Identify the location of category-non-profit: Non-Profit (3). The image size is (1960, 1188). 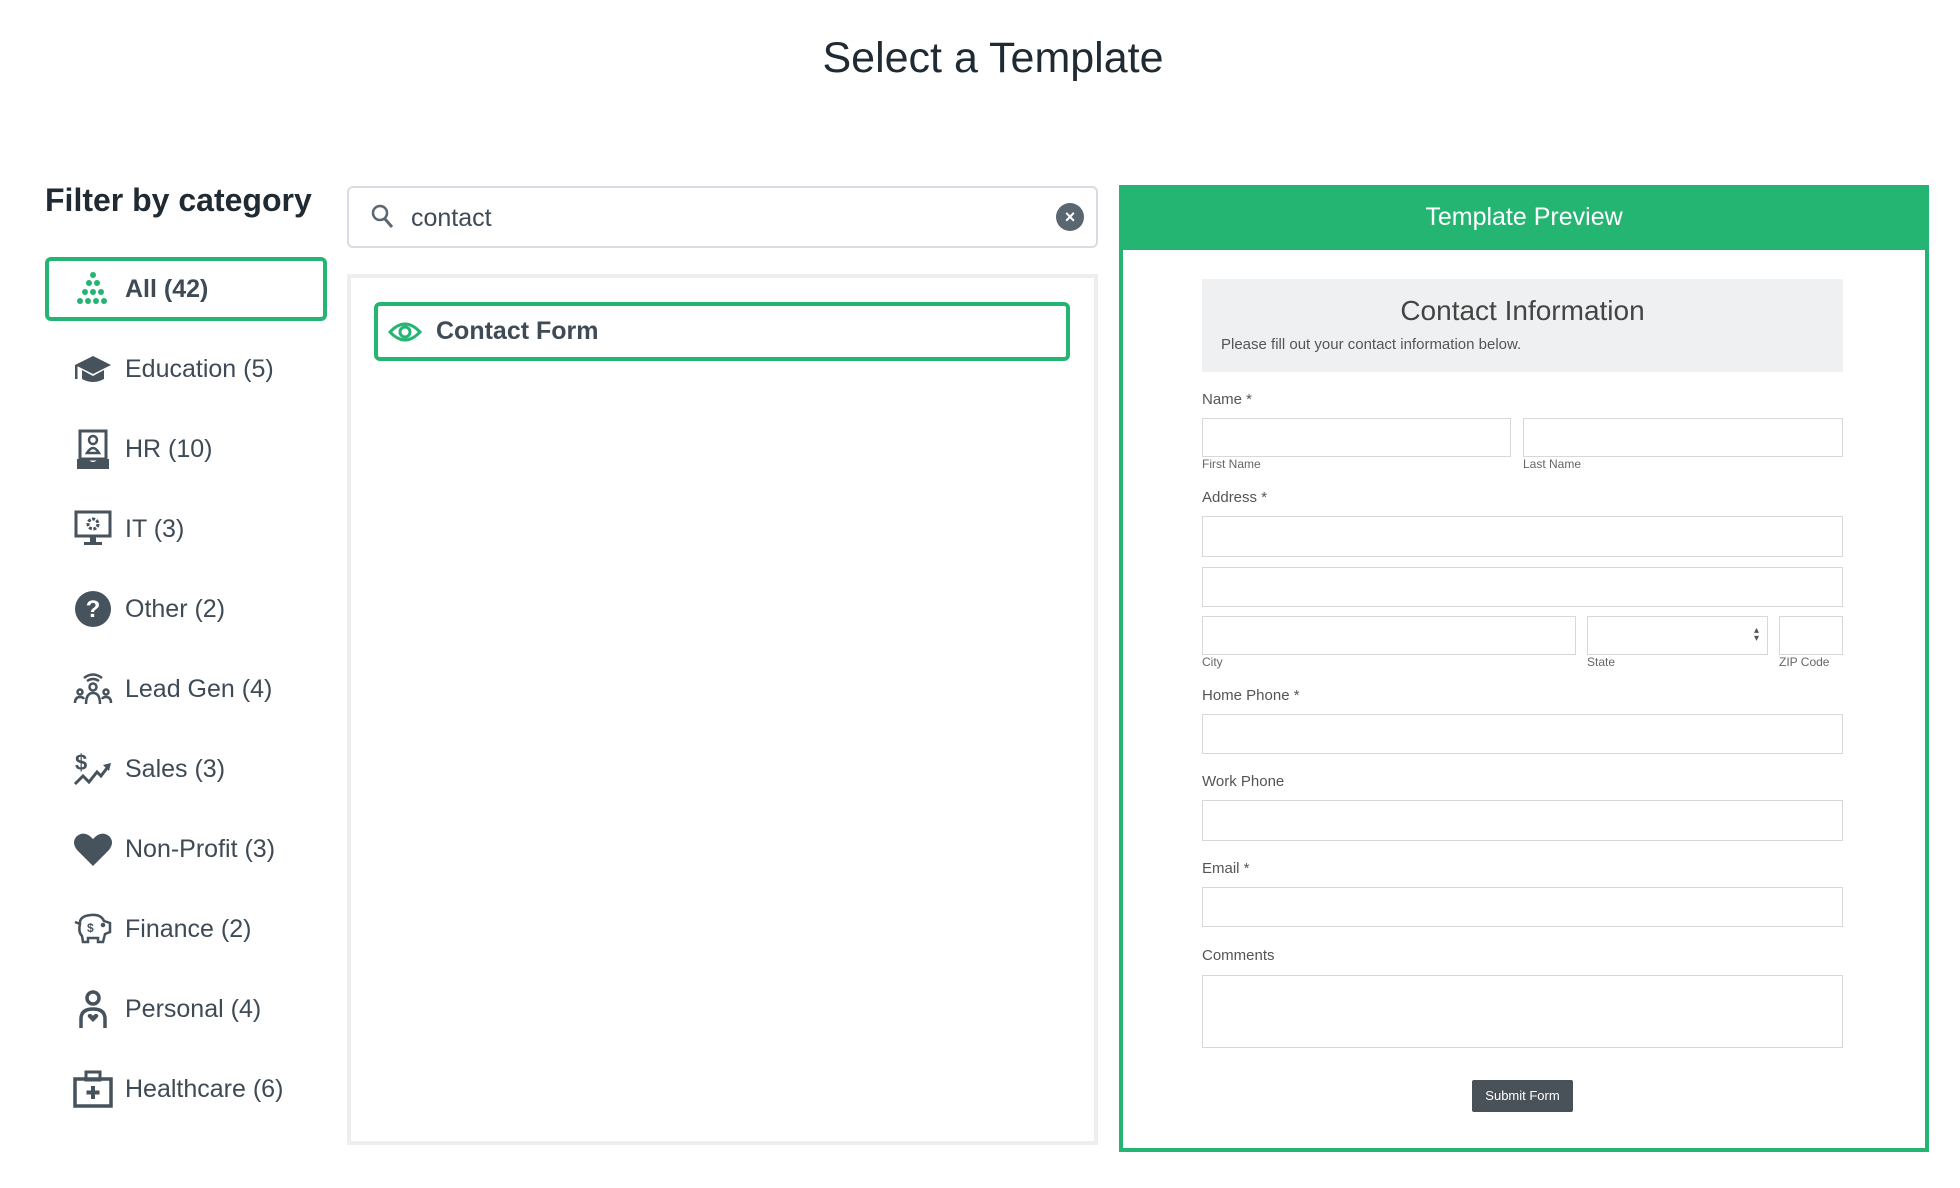
(186, 849).